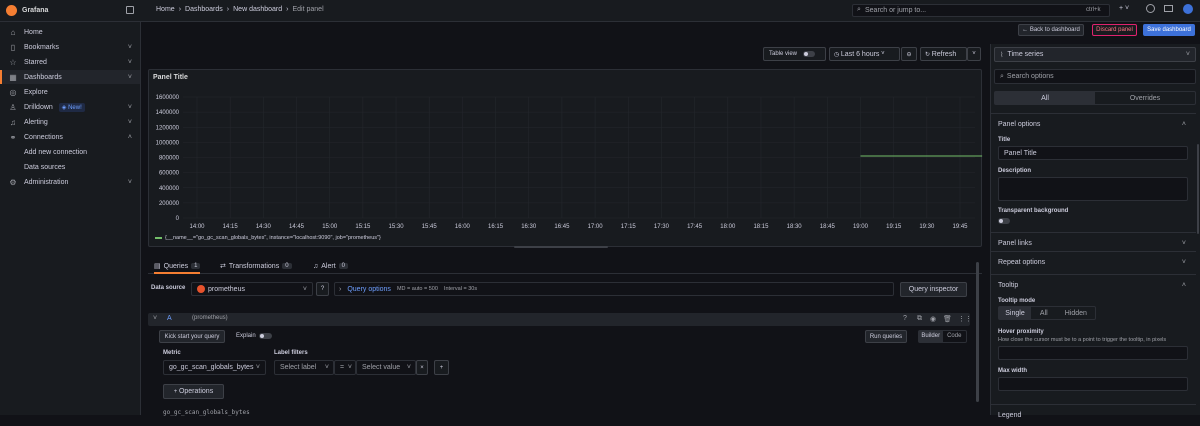  Describe the element at coordinates (1093, 353) in the screenshot. I see `hover-proximity-input` at that location.